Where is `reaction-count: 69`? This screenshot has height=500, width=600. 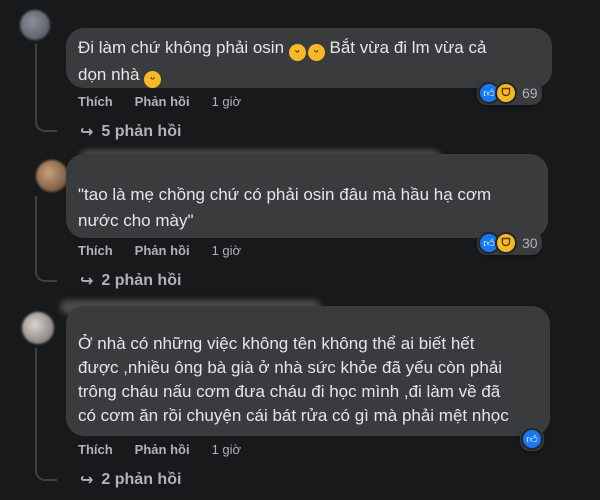
reaction-count: 69 is located at coordinates (530, 93).